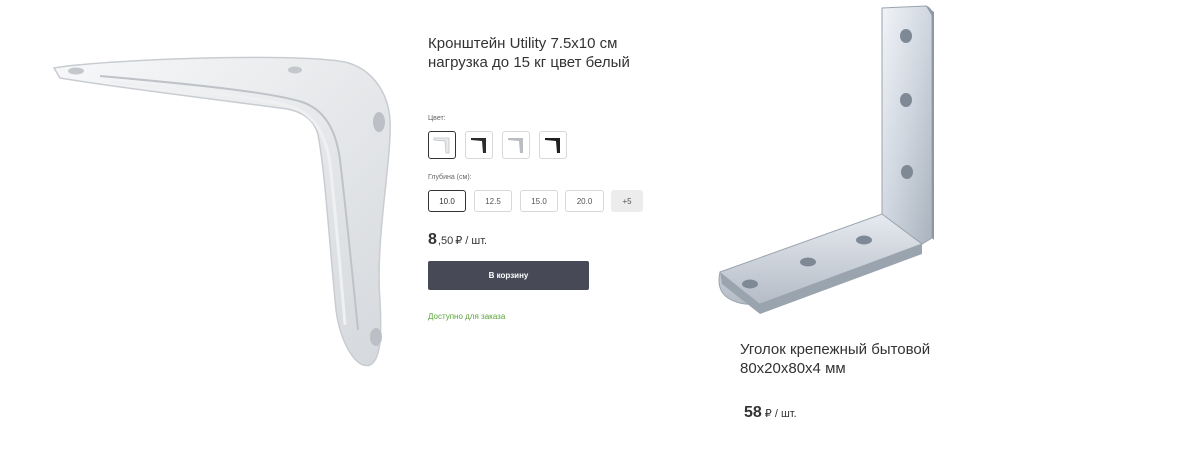 The image size is (1200, 457). What do you see at coordinates (432, 239) in the screenshot?
I see `price-integer: 8` at bounding box center [432, 239].